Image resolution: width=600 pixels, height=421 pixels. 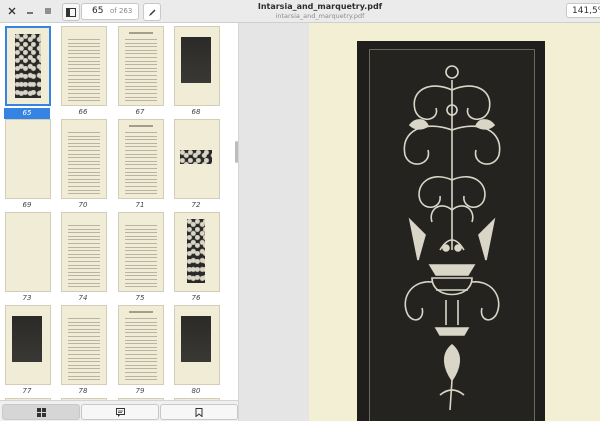 I want to click on document-subtitle: intarsia_and_marquetry.pdf, so click(x=320, y=16).